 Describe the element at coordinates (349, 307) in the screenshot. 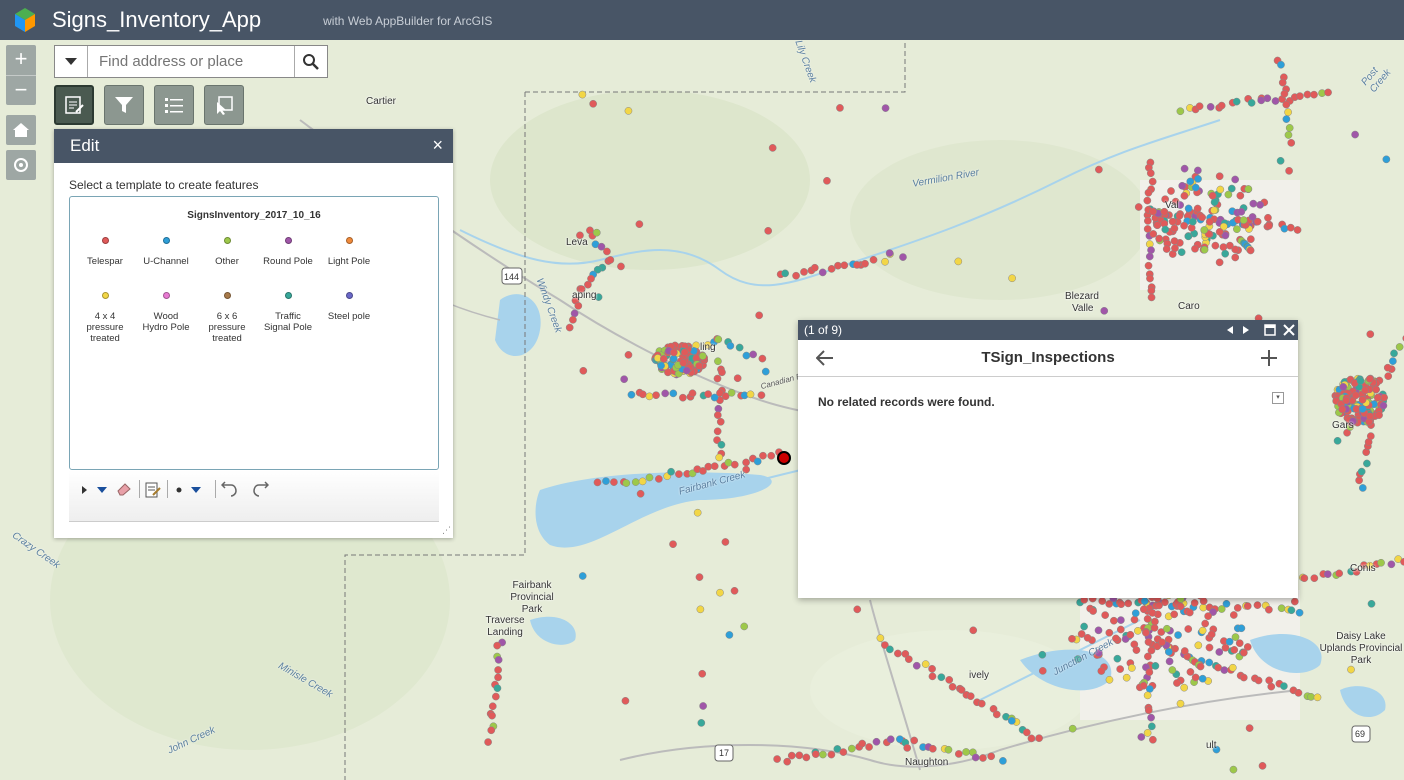

I see `template-item: Steel pole` at that location.